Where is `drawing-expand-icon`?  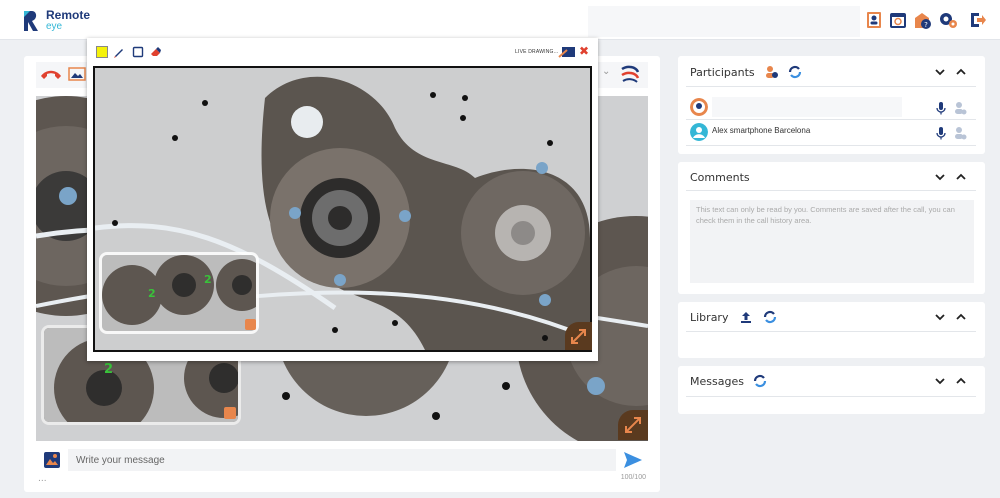 drawing-expand-icon is located at coordinates (578, 336).